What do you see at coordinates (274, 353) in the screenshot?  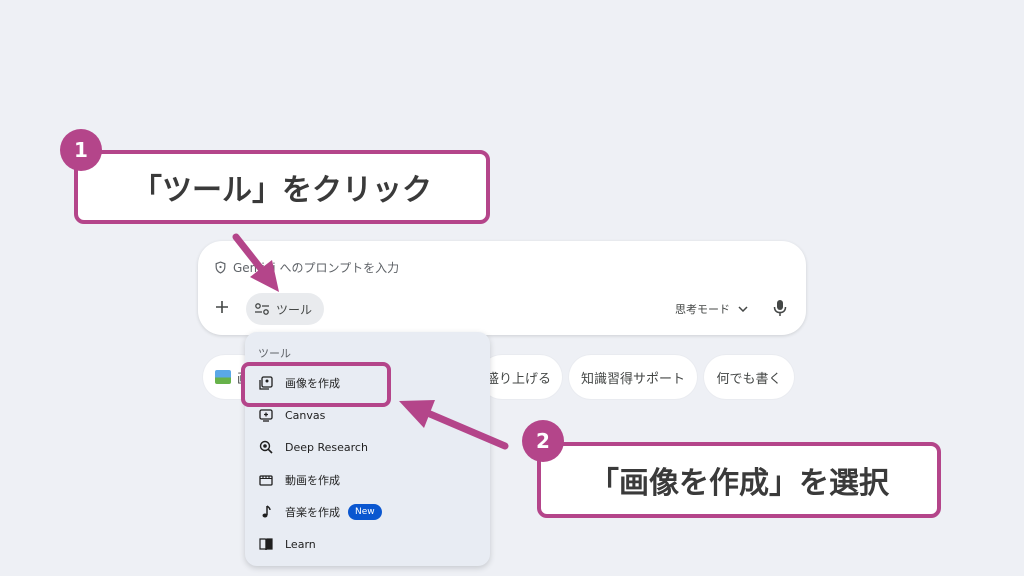 I see `tools-menu-header: ツール` at bounding box center [274, 353].